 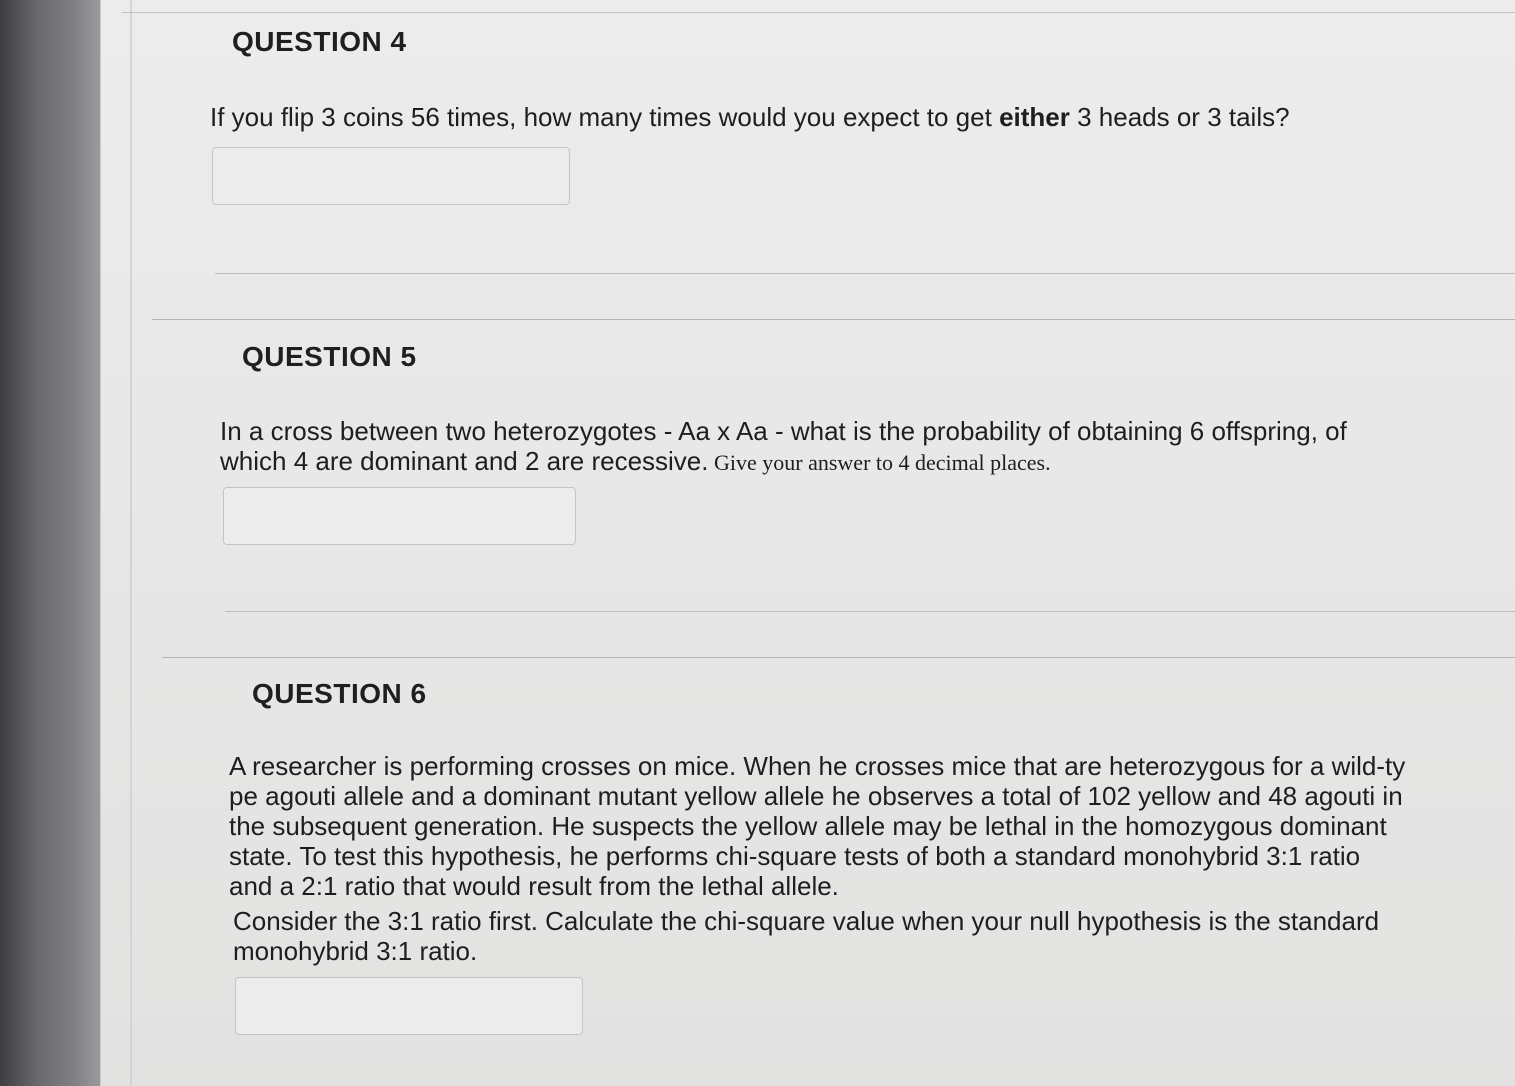 What do you see at coordinates (391, 176) in the screenshot?
I see `question-4-answer-input` at bounding box center [391, 176].